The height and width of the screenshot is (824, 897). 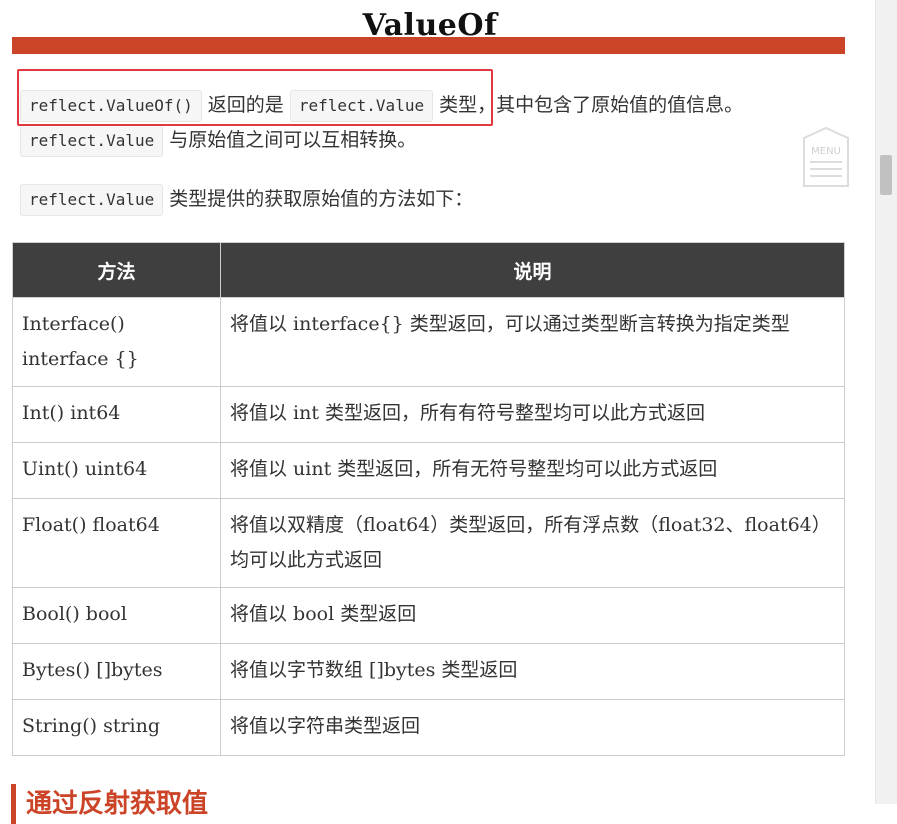 What do you see at coordinates (826, 151) in the screenshot?
I see `menu-label: MENU` at bounding box center [826, 151].